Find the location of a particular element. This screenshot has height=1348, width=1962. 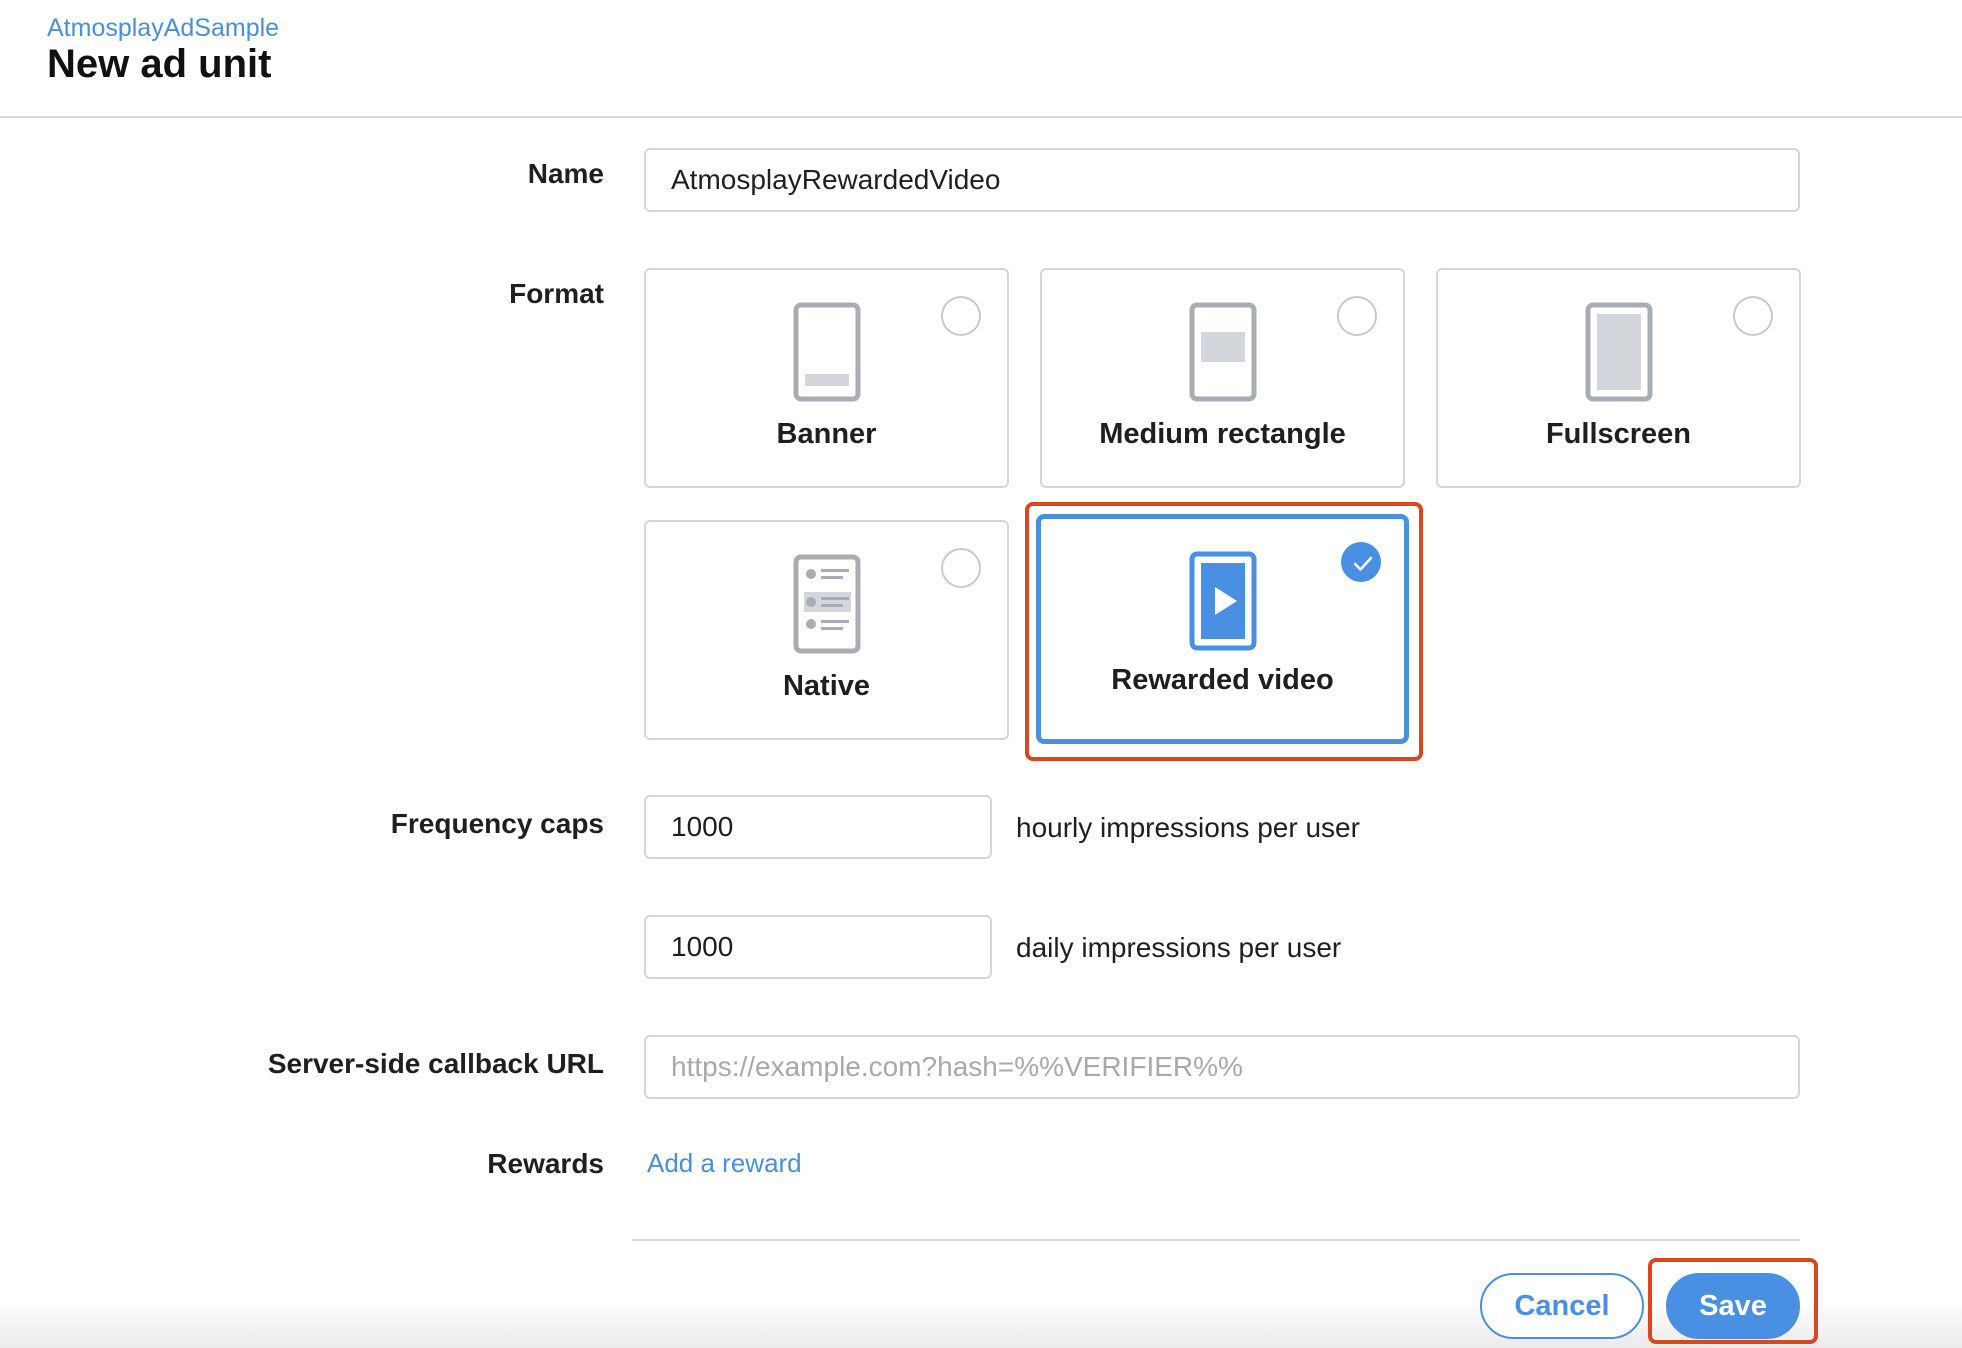

radio-banner is located at coordinates (961, 316).